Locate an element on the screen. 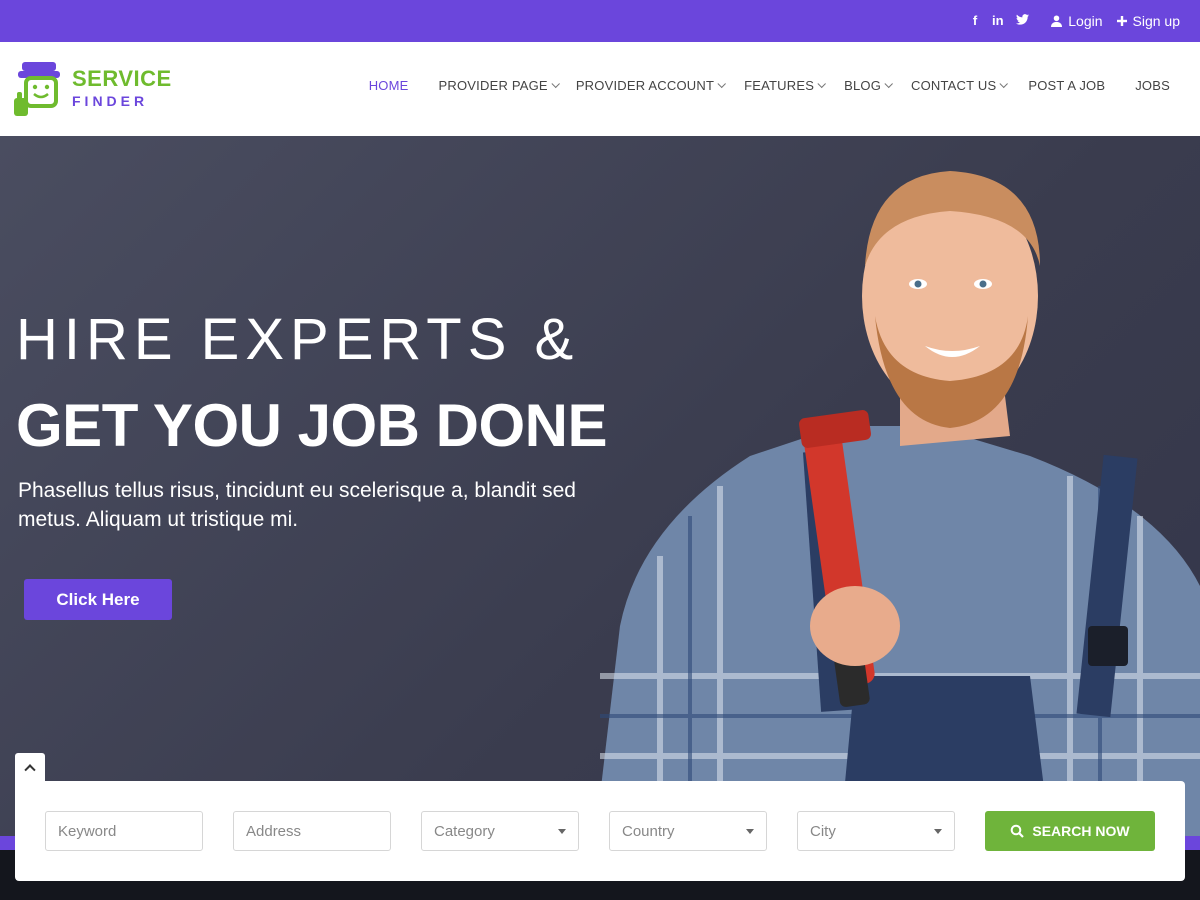 This screenshot has width=1200, height=900. nav-label: HOME is located at coordinates (388, 85).